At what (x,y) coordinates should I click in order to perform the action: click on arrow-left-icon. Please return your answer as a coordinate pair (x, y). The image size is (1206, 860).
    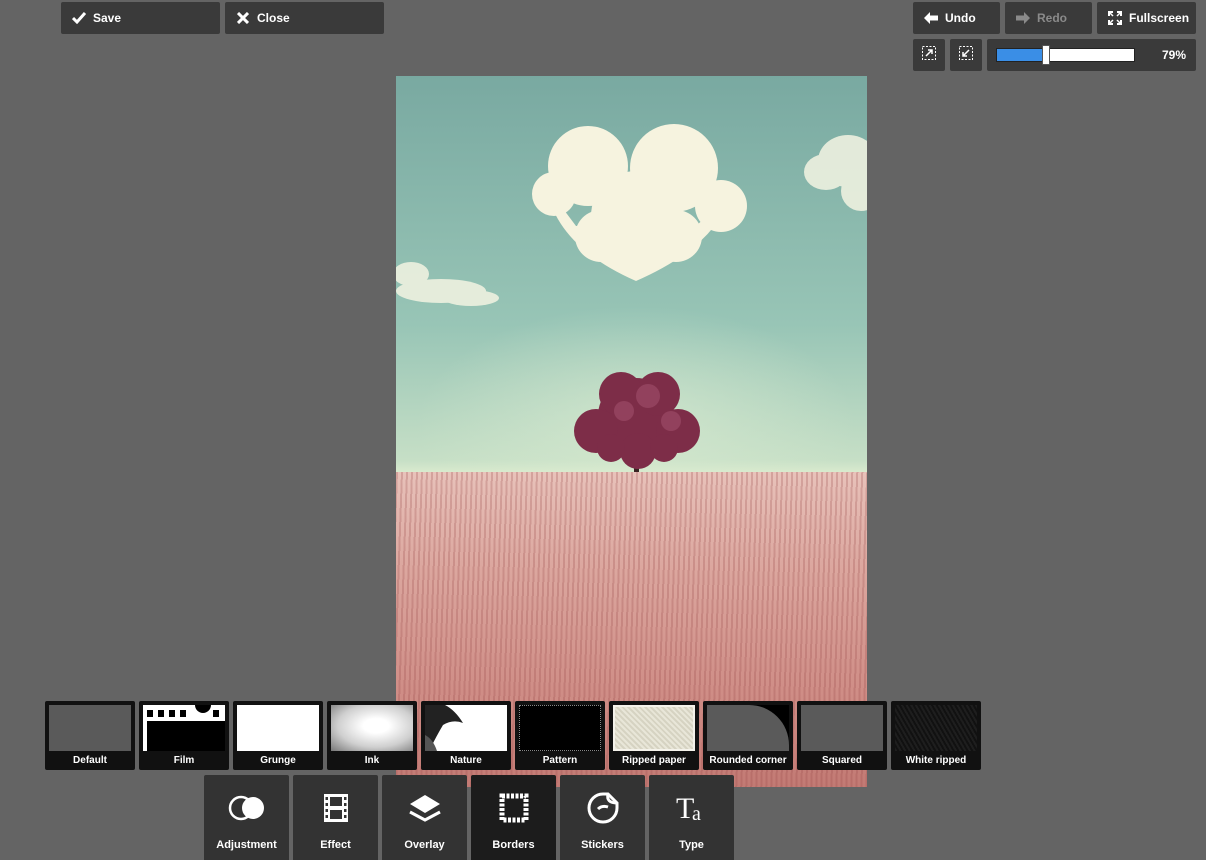
    Looking at the image, I should click on (931, 18).